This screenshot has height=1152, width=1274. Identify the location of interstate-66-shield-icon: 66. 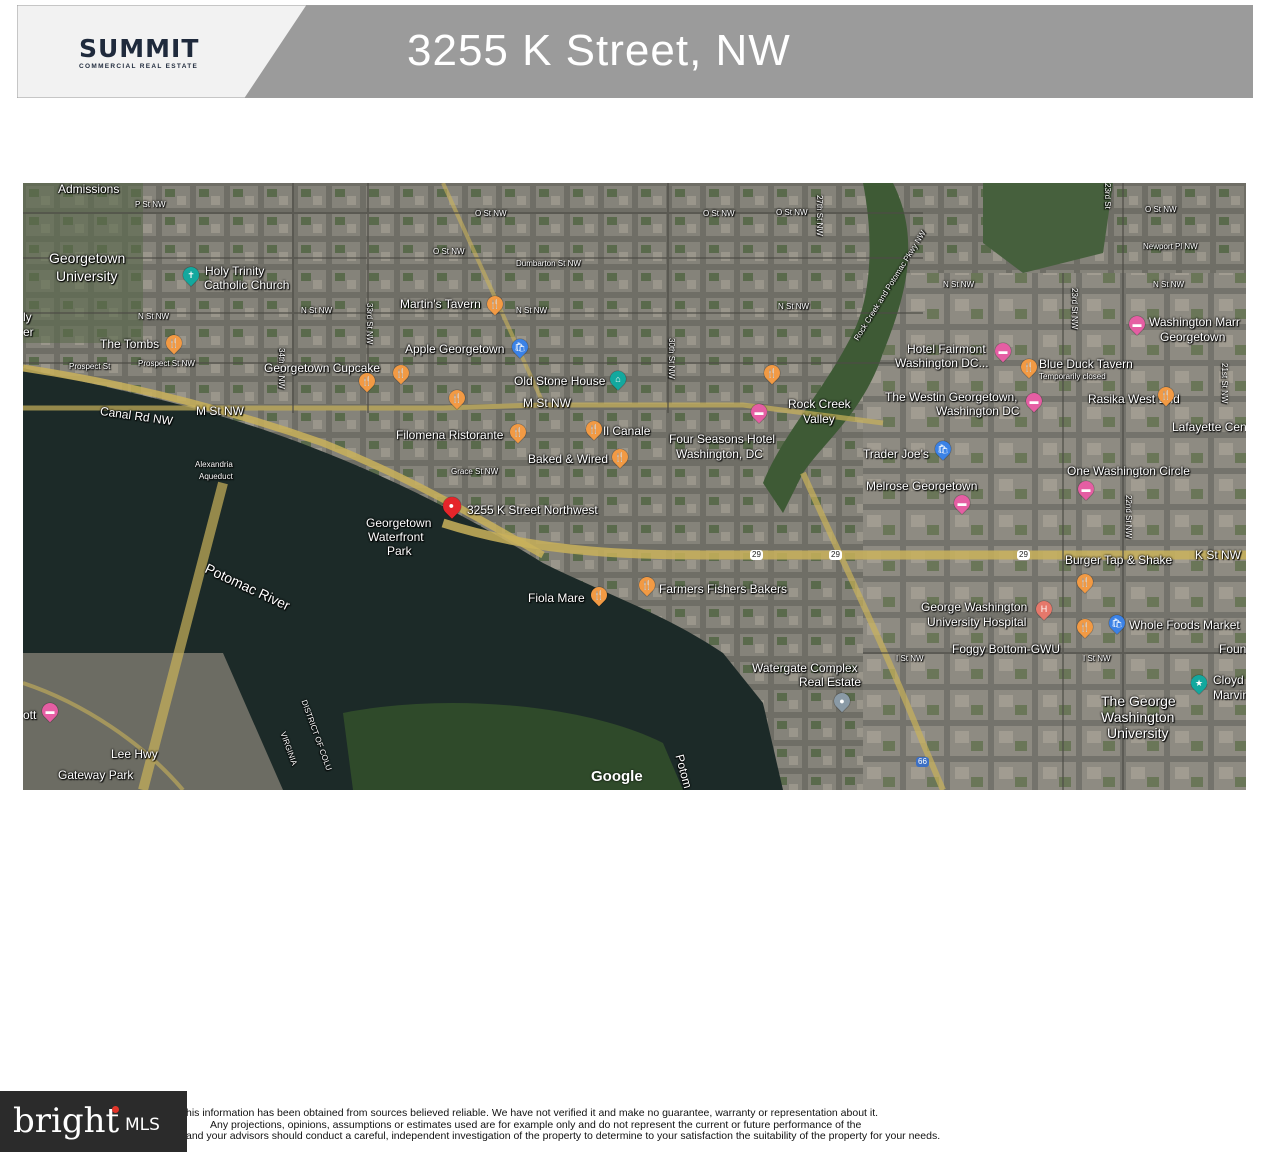
(922, 762).